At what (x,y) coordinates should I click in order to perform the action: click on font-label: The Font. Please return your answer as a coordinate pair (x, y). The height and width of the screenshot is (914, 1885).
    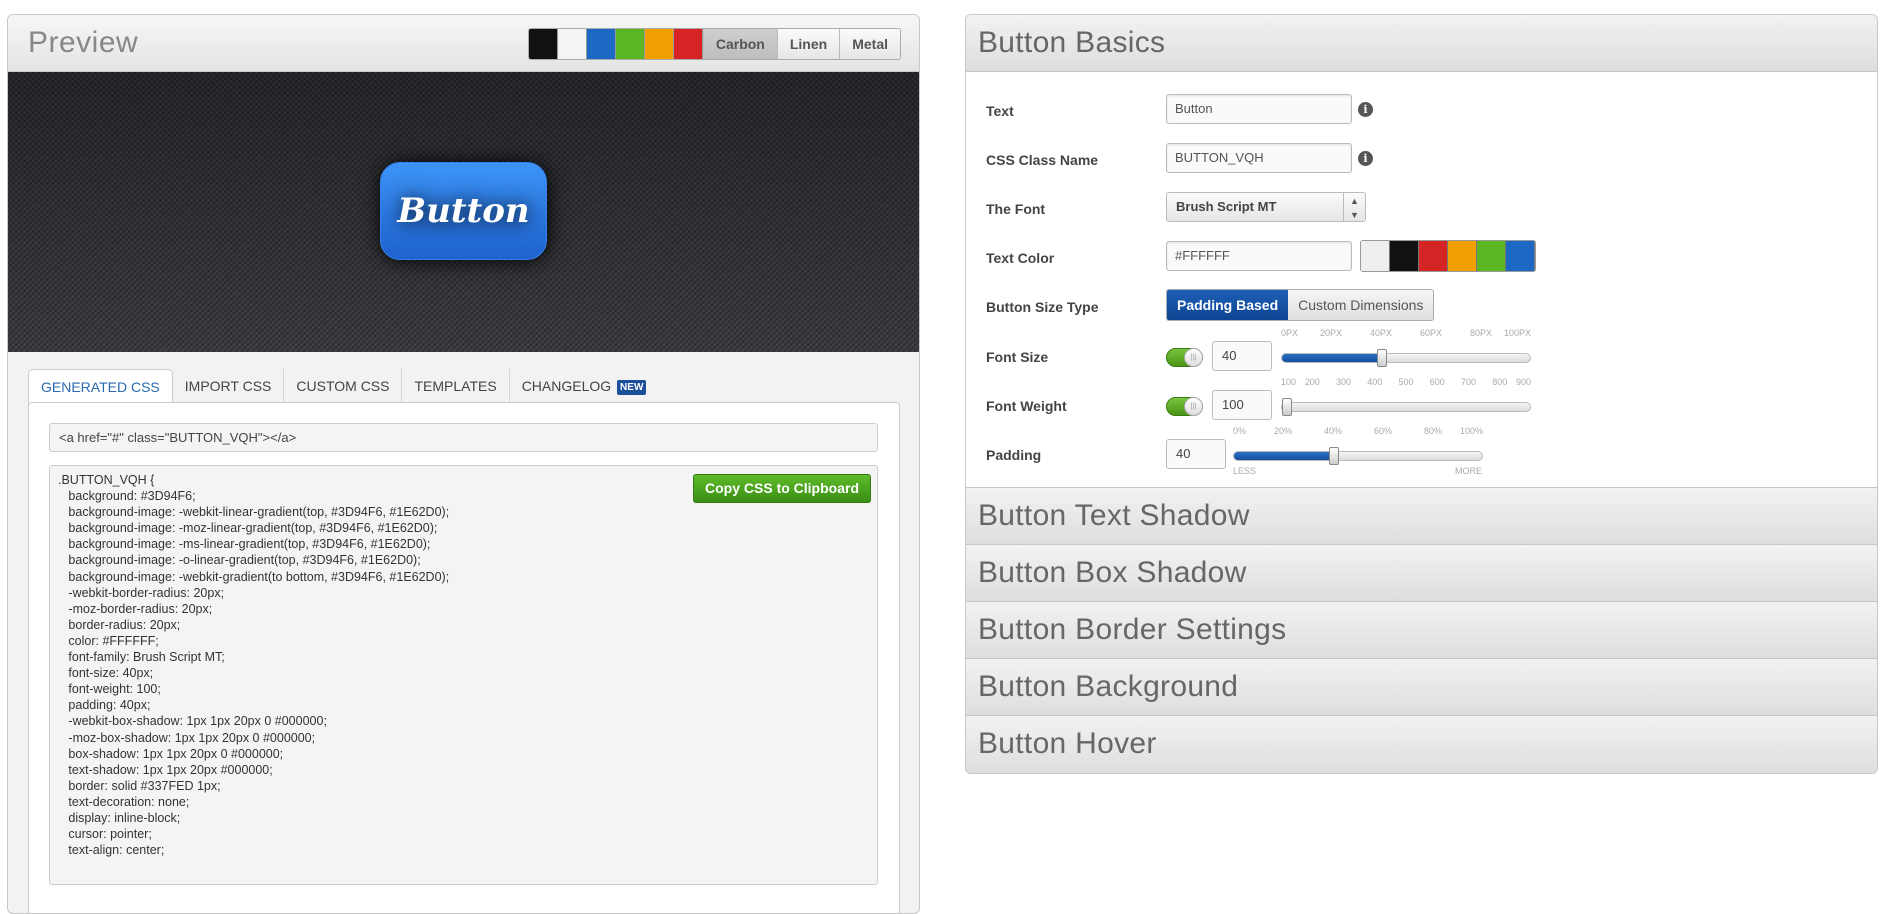
    Looking at the image, I should click on (1016, 209).